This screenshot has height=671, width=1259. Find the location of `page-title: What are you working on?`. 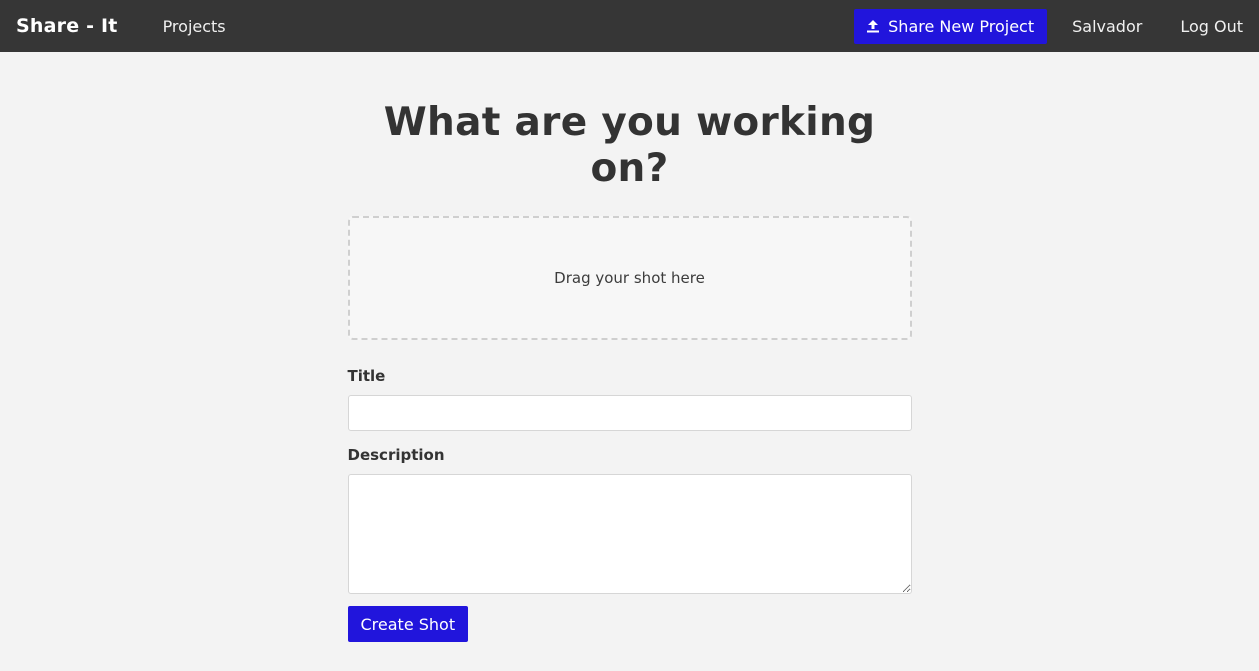

page-title: What are you working on? is located at coordinates (629, 145).